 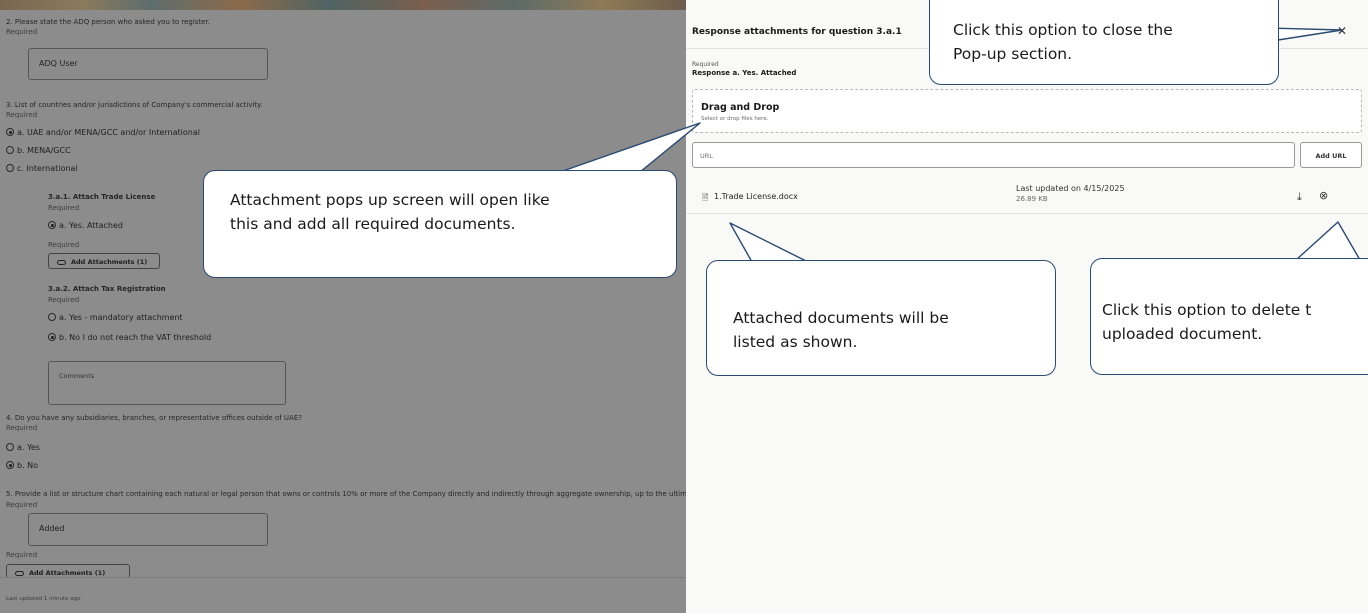 What do you see at coordinates (1027, 111) in the screenshot?
I see `drag-and-drop-zone: Drag and Drop Select or drop files here.` at bounding box center [1027, 111].